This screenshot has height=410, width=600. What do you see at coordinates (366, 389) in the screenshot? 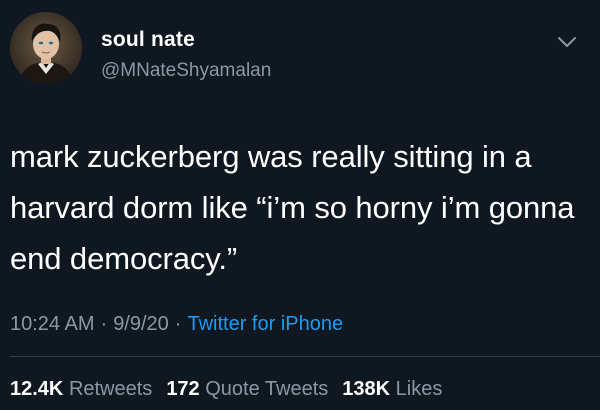
I see `likes-count: 138K` at bounding box center [366, 389].